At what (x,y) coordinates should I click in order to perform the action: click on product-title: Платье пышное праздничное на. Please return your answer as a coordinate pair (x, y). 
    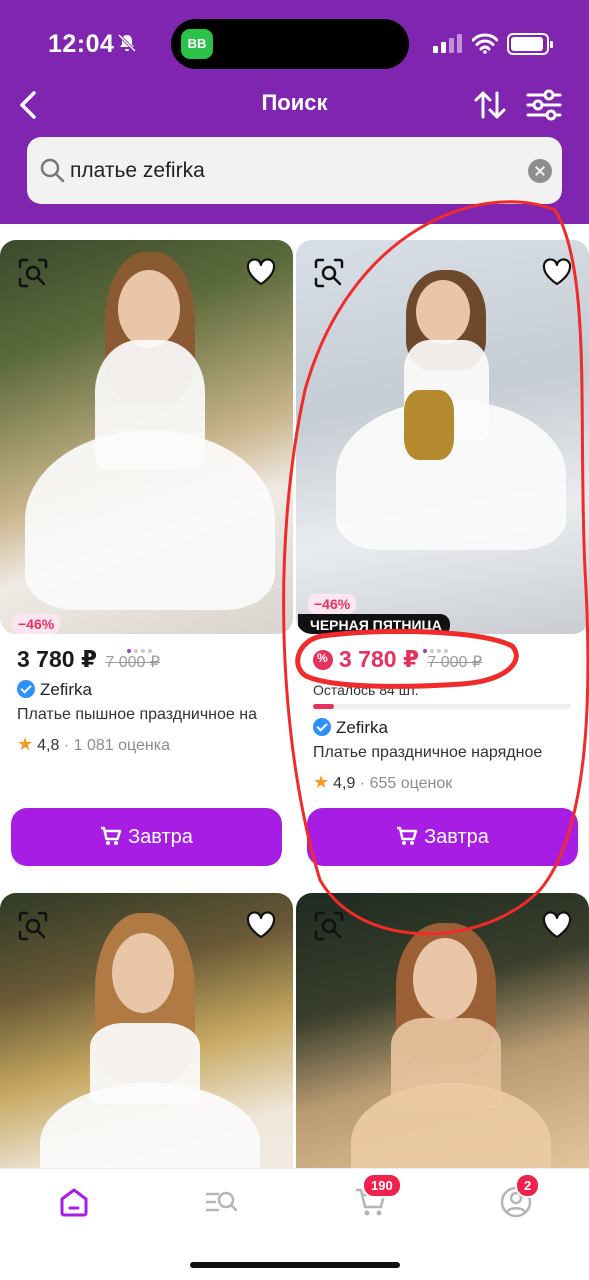
    Looking at the image, I should click on (148, 715).